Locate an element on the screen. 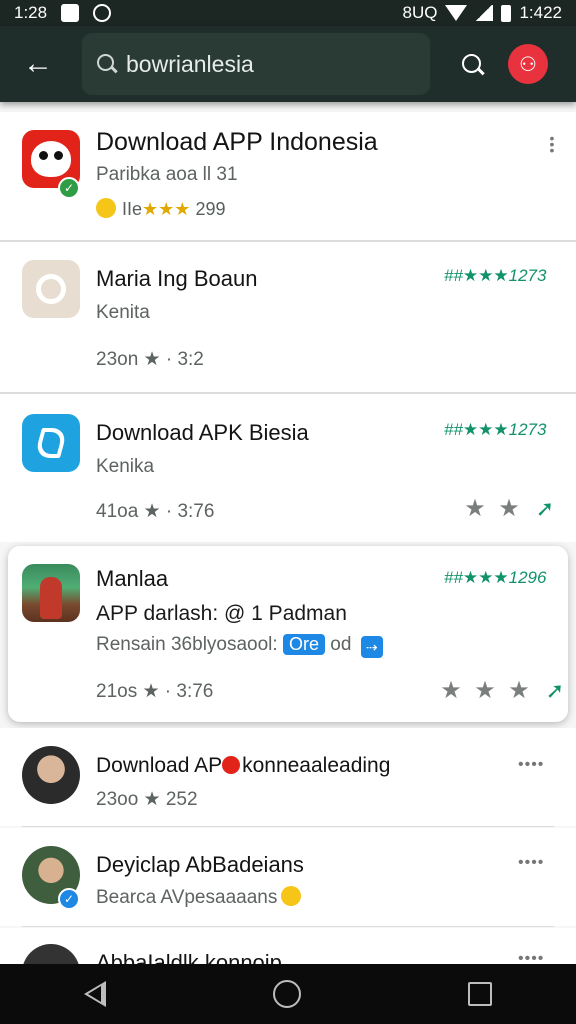 Image resolution: width=576 pixels, height=1024 pixels. more-vertical-icon: • • • is located at coordinates (552, 144).